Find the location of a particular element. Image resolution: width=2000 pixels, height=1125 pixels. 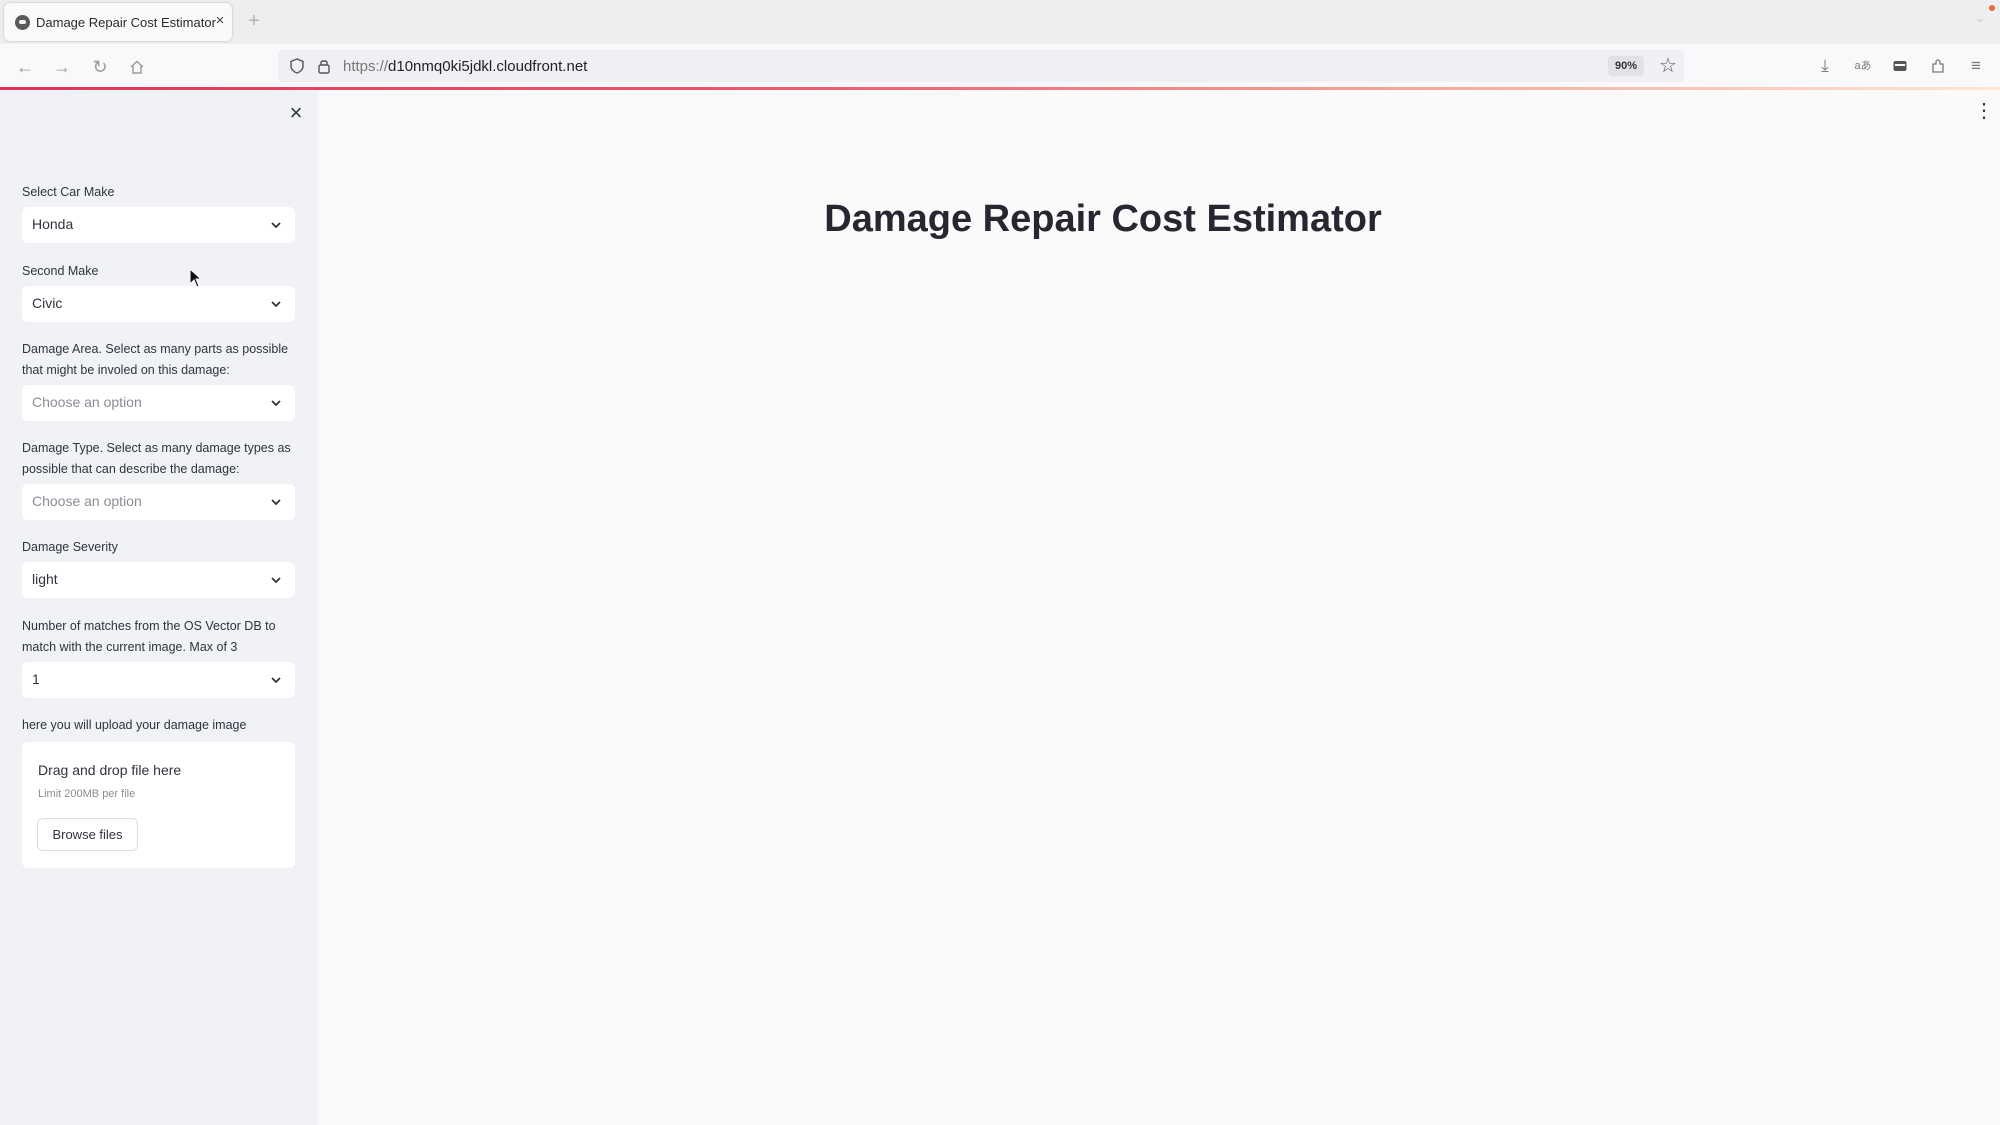

url-text: https://d10nmq0ki5jdkl.cloudfront.net is located at coordinates (465, 66).